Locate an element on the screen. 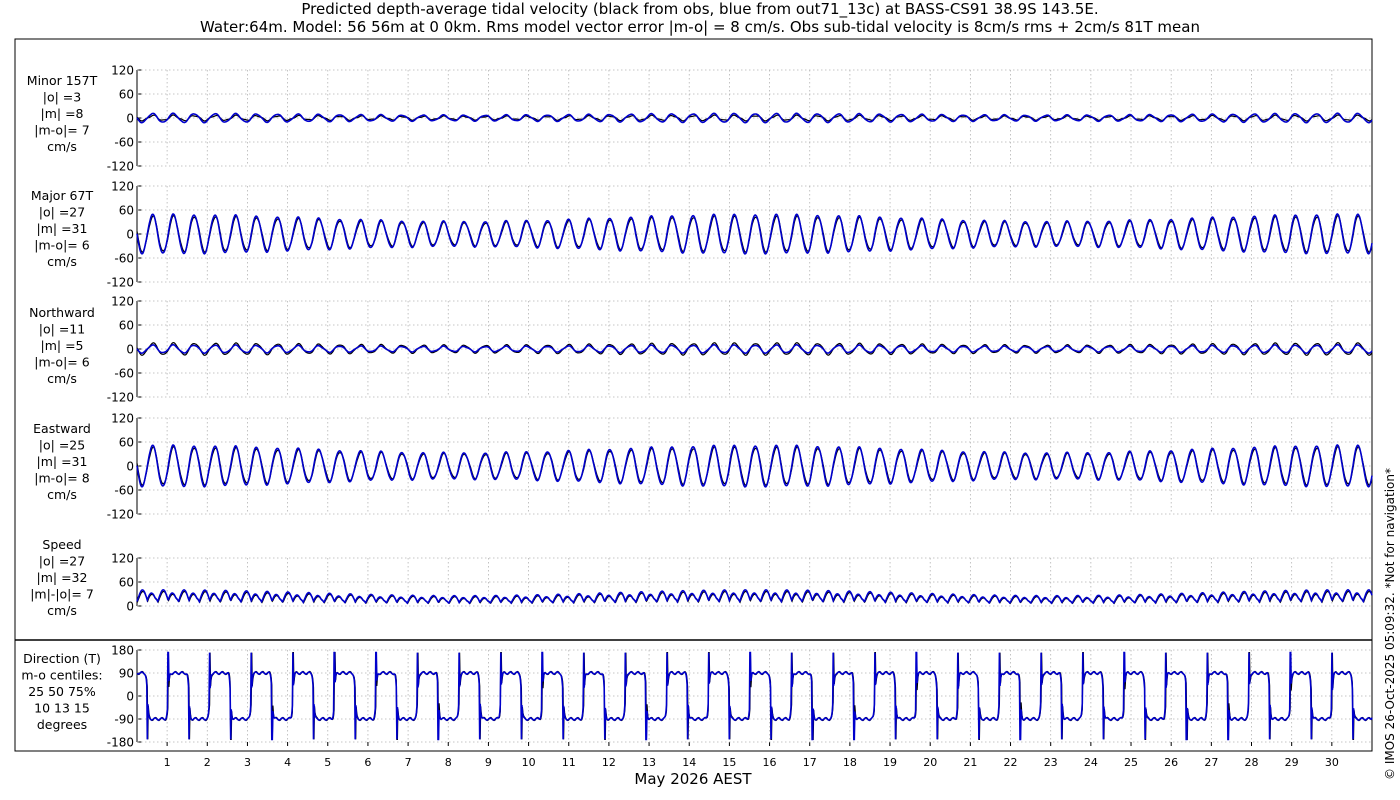 Image resolution: width=1400 pixels, height=800 pixels. eastward-label-line: |o| =25 is located at coordinates (62, 445).